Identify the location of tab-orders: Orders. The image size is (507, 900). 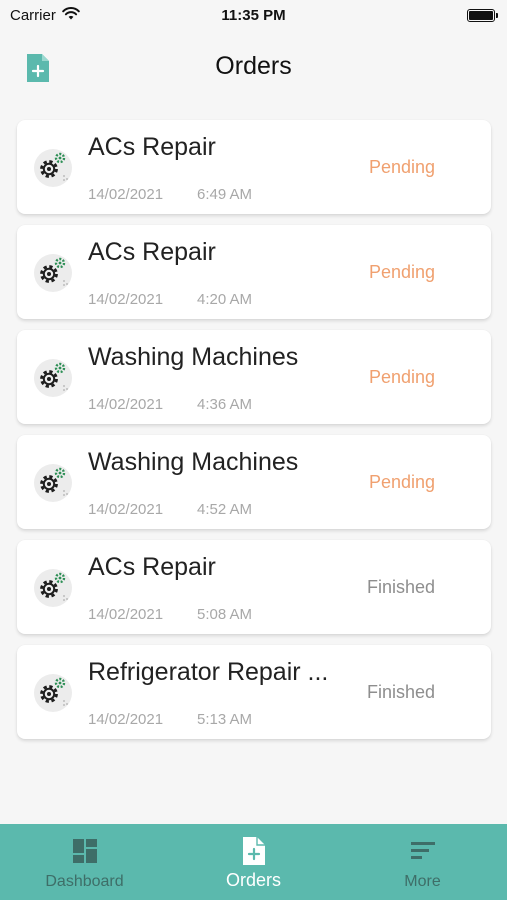
(253, 862).